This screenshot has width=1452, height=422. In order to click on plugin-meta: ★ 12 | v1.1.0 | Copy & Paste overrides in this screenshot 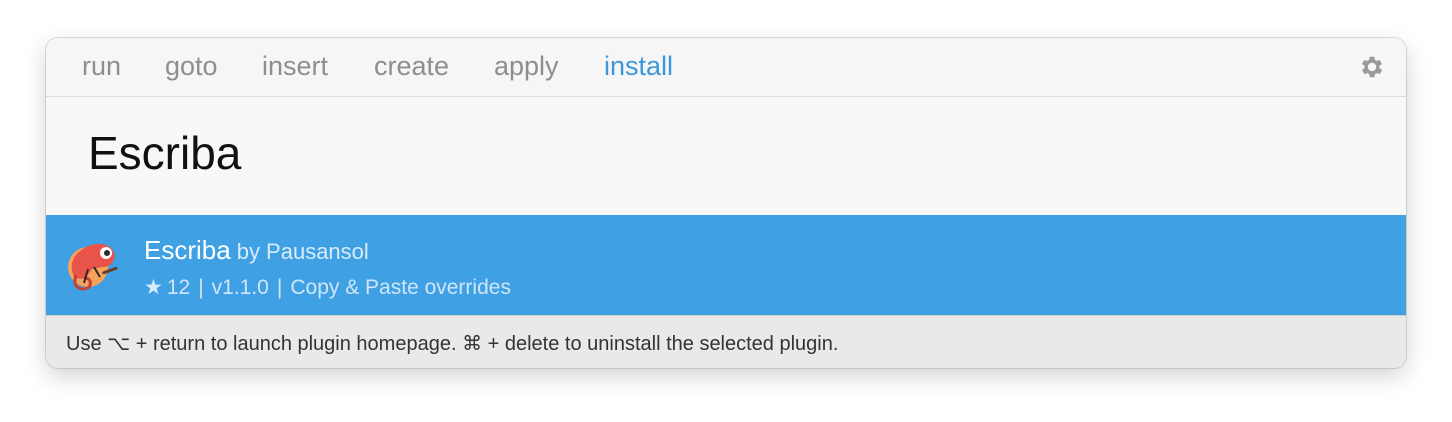, I will do `click(327, 287)`.